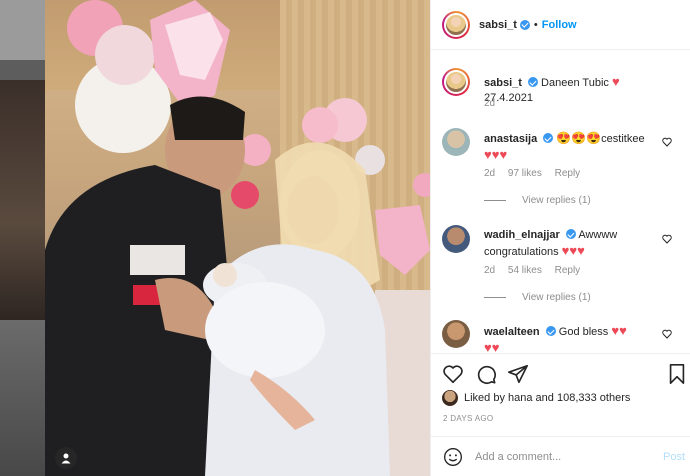  I want to click on post-time: 2 DAYS AGO, so click(468, 418).